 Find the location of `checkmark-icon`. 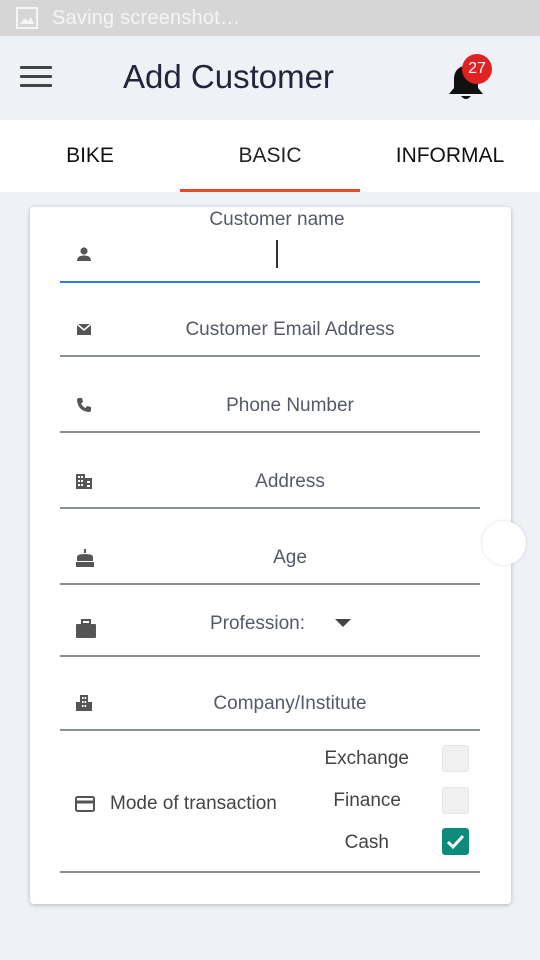

checkmark-icon is located at coordinates (455, 842).